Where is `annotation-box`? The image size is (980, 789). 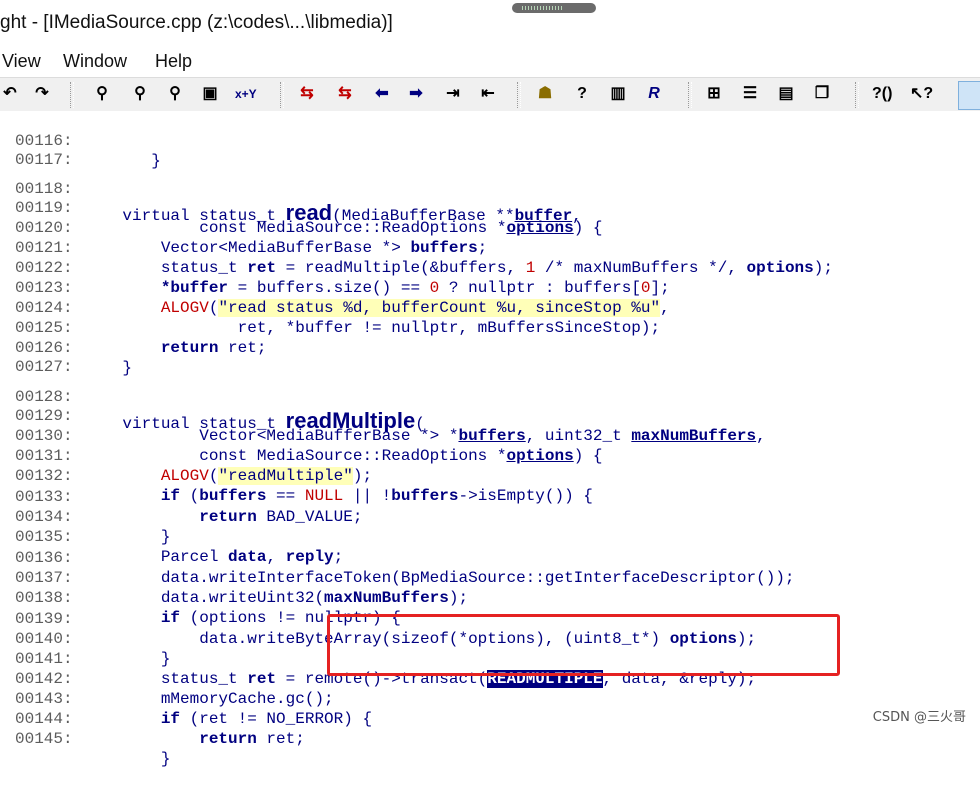
annotation-box is located at coordinates (583, 645).